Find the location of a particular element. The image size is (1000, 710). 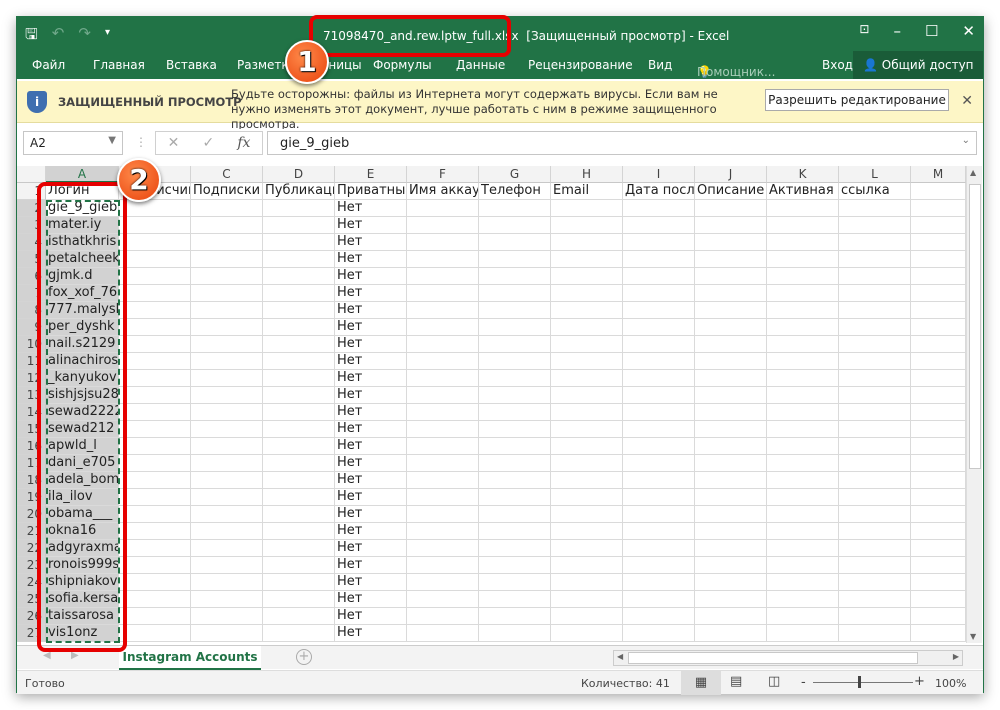

formula-input: gie_9_gieb ⌄ is located at coordinates (622, 143).